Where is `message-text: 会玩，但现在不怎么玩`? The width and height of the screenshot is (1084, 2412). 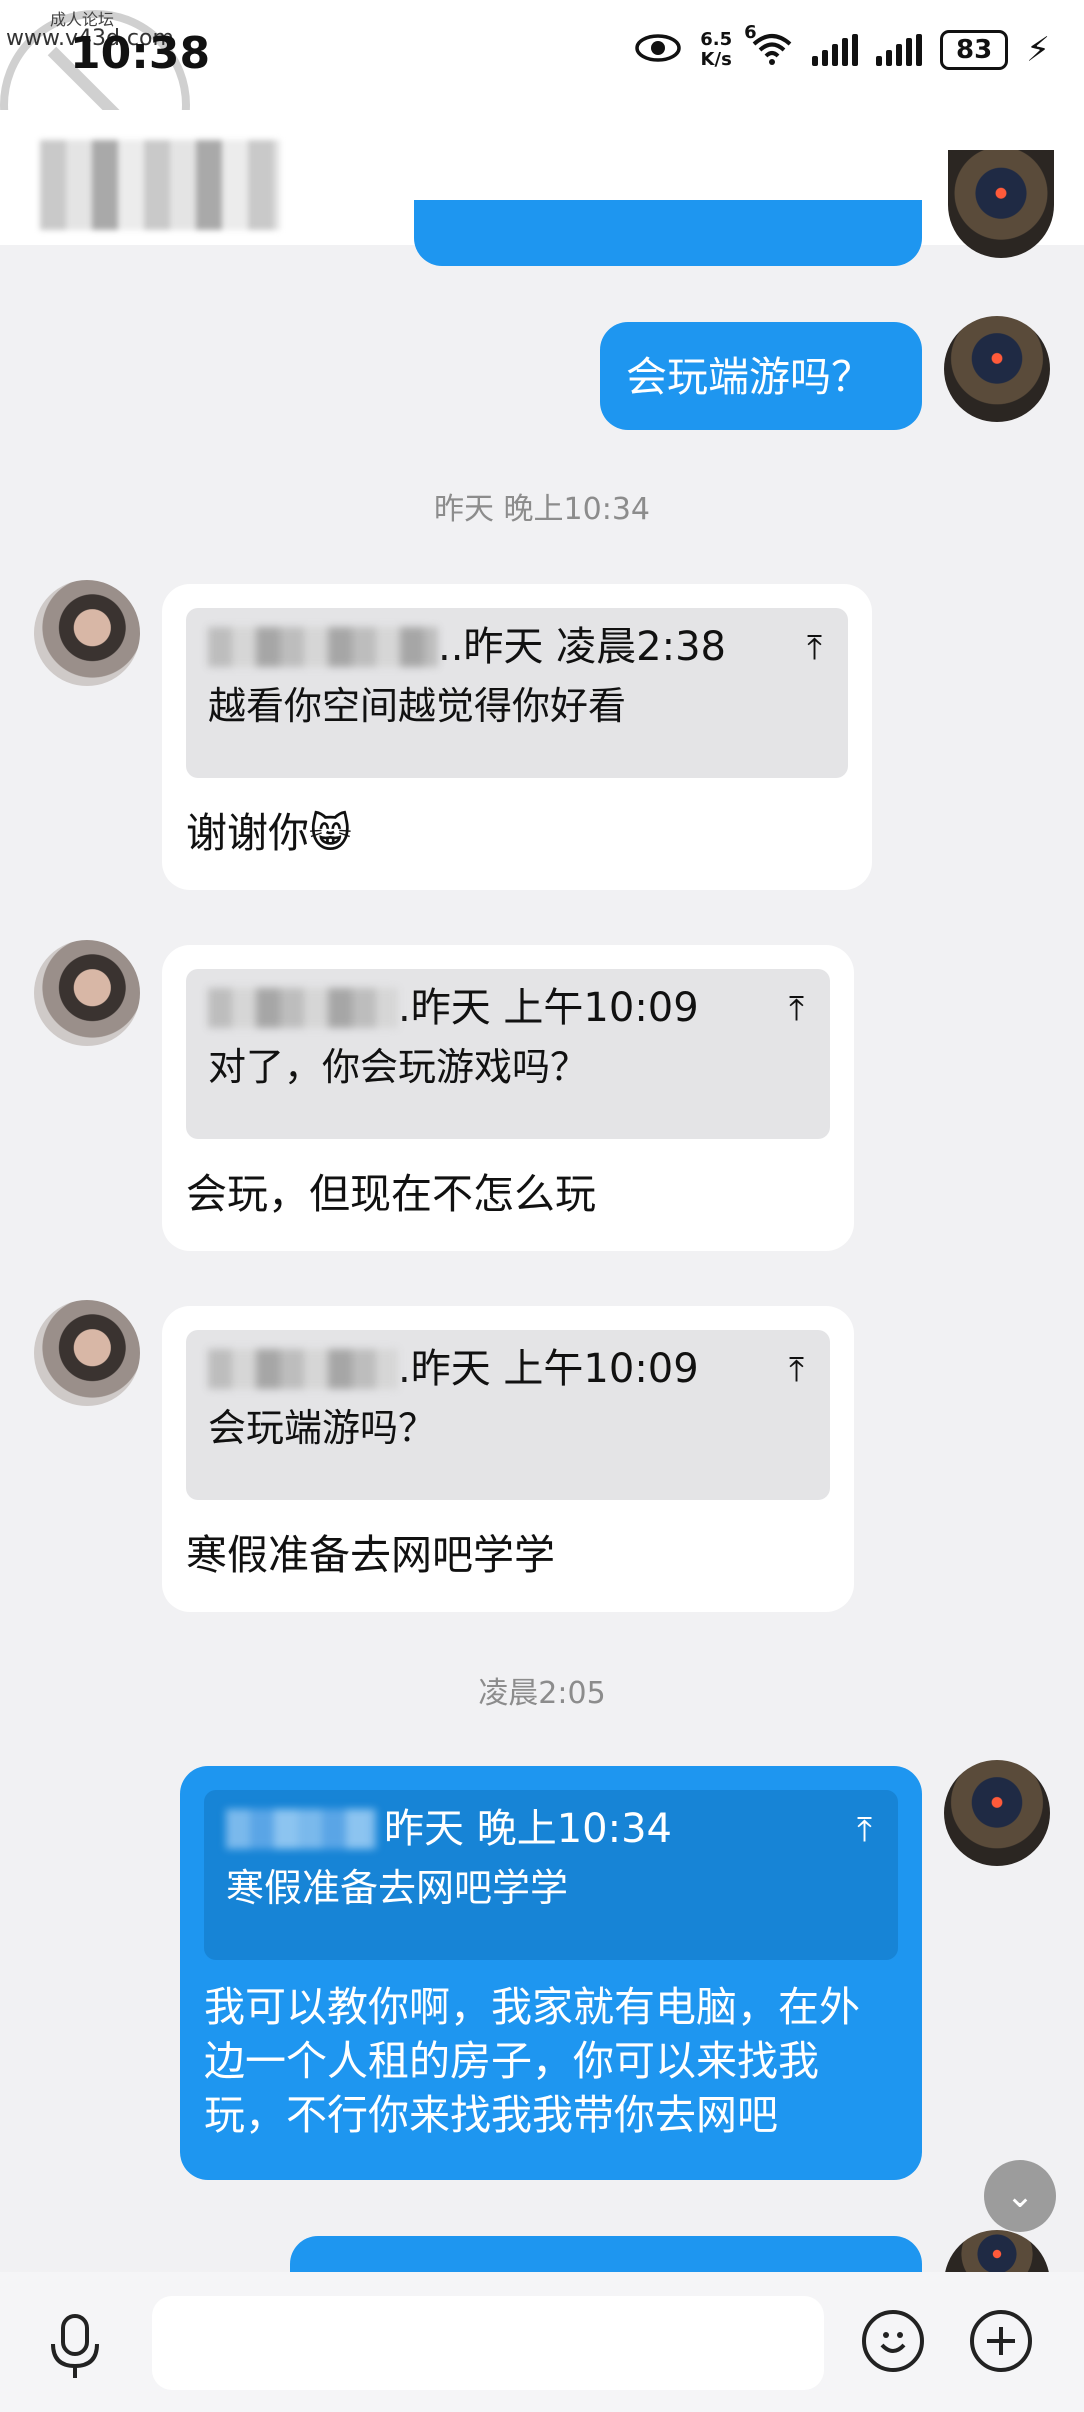
message-text: 会玩，但现在不怎么玩 is located at coordinates (391, 1194).